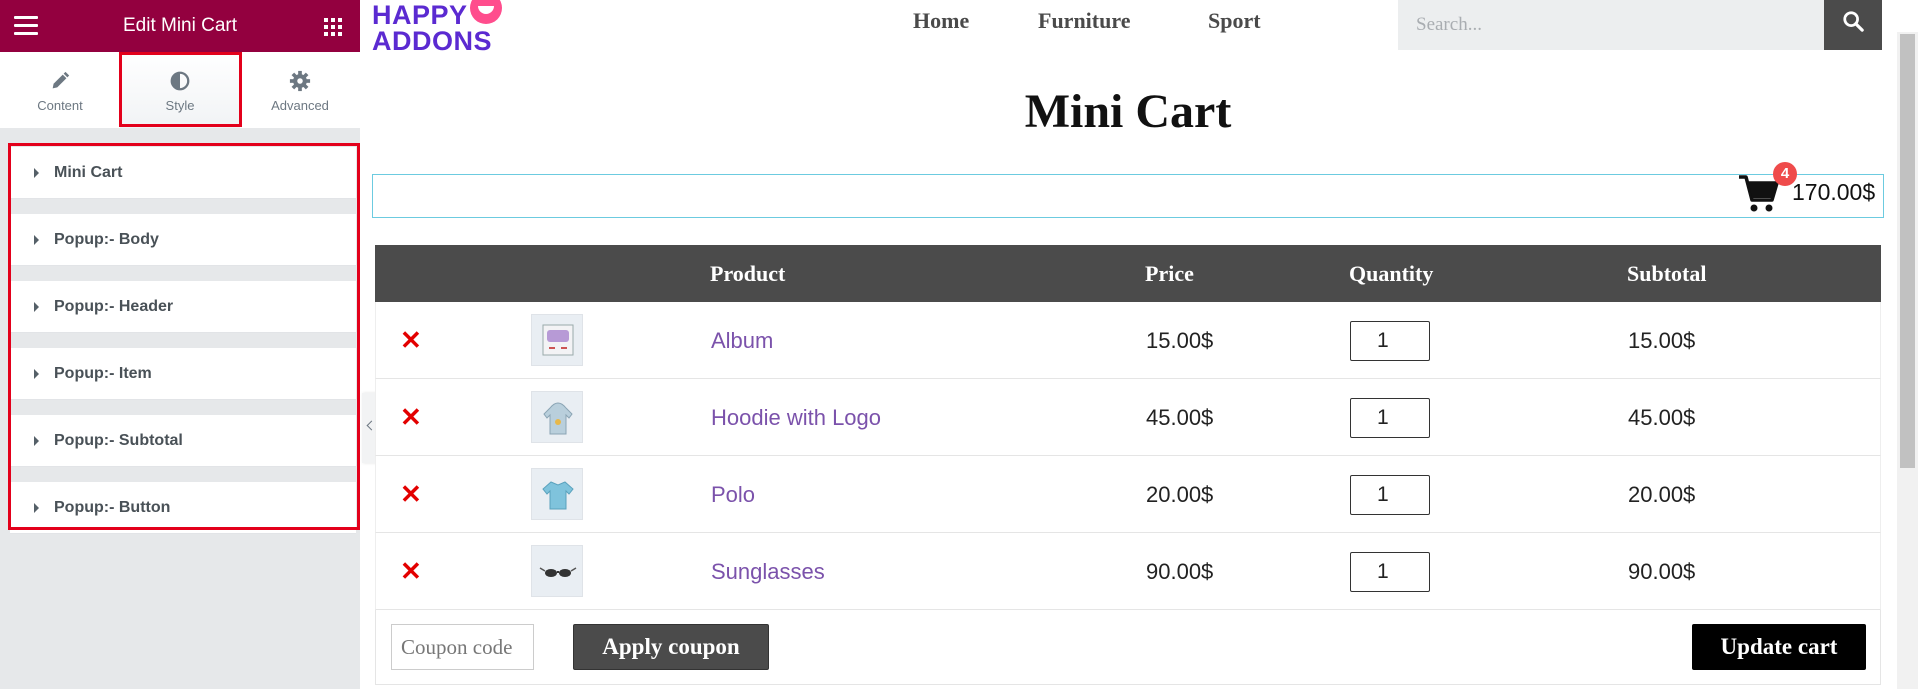  Describe the element at coordinates (1779, 647) in the screenshot. I see `update-cart-button: Update cart` at that location.